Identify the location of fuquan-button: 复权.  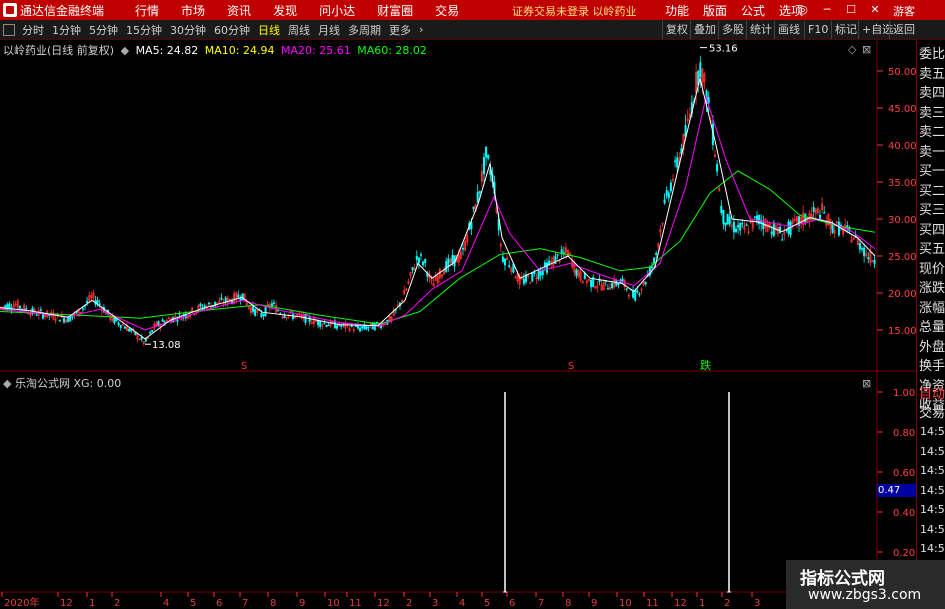
(676, 30).